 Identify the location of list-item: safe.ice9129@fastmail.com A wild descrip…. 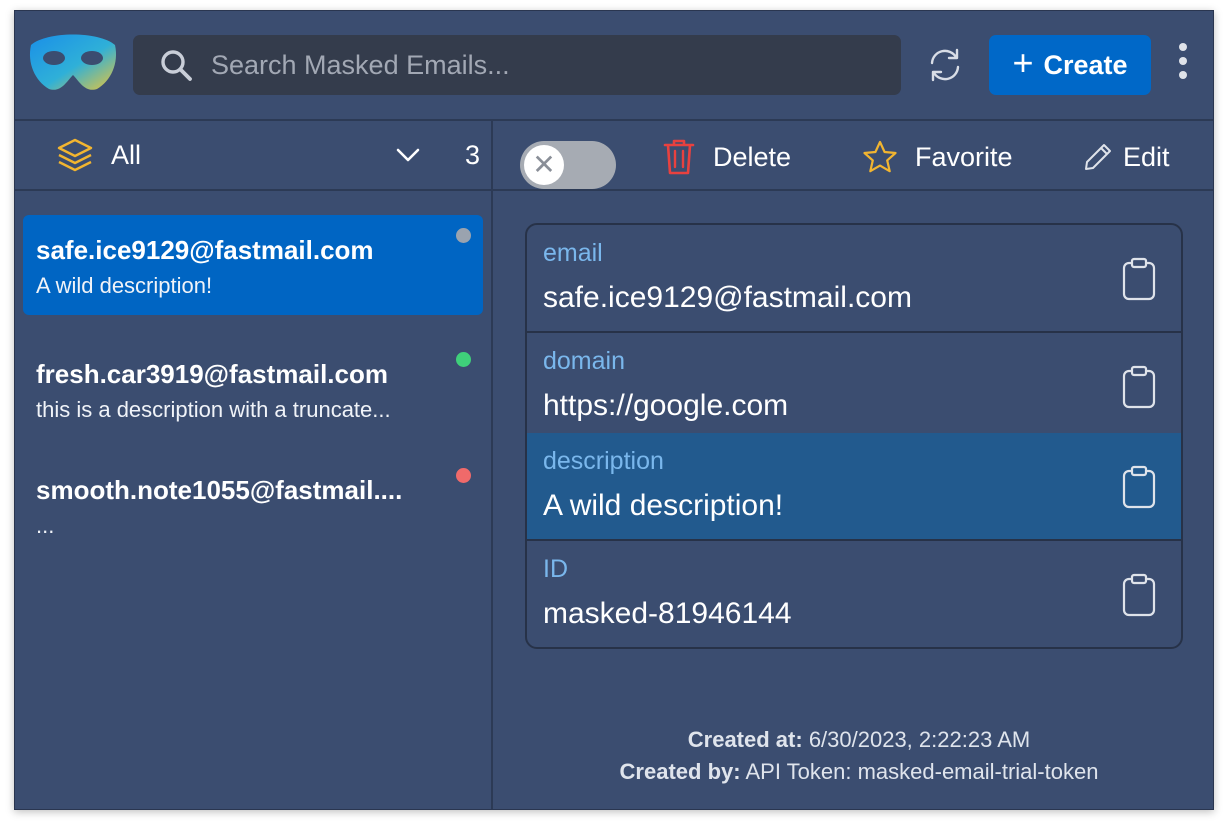
(253, 265).